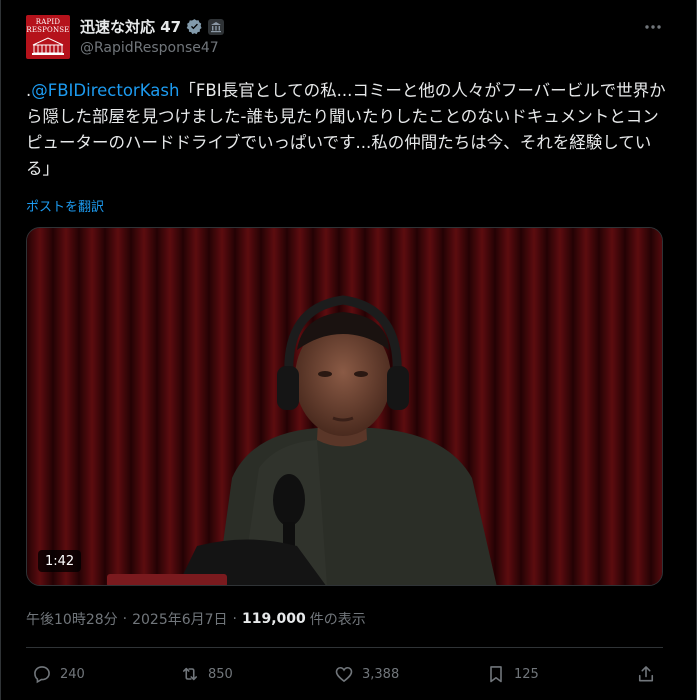 The height and width of the screenshot is (700, 697). What do you see at coordinates (381, 674) in the screenshot?
I see `like-count: 3,388` at bounding box center [381, 674].